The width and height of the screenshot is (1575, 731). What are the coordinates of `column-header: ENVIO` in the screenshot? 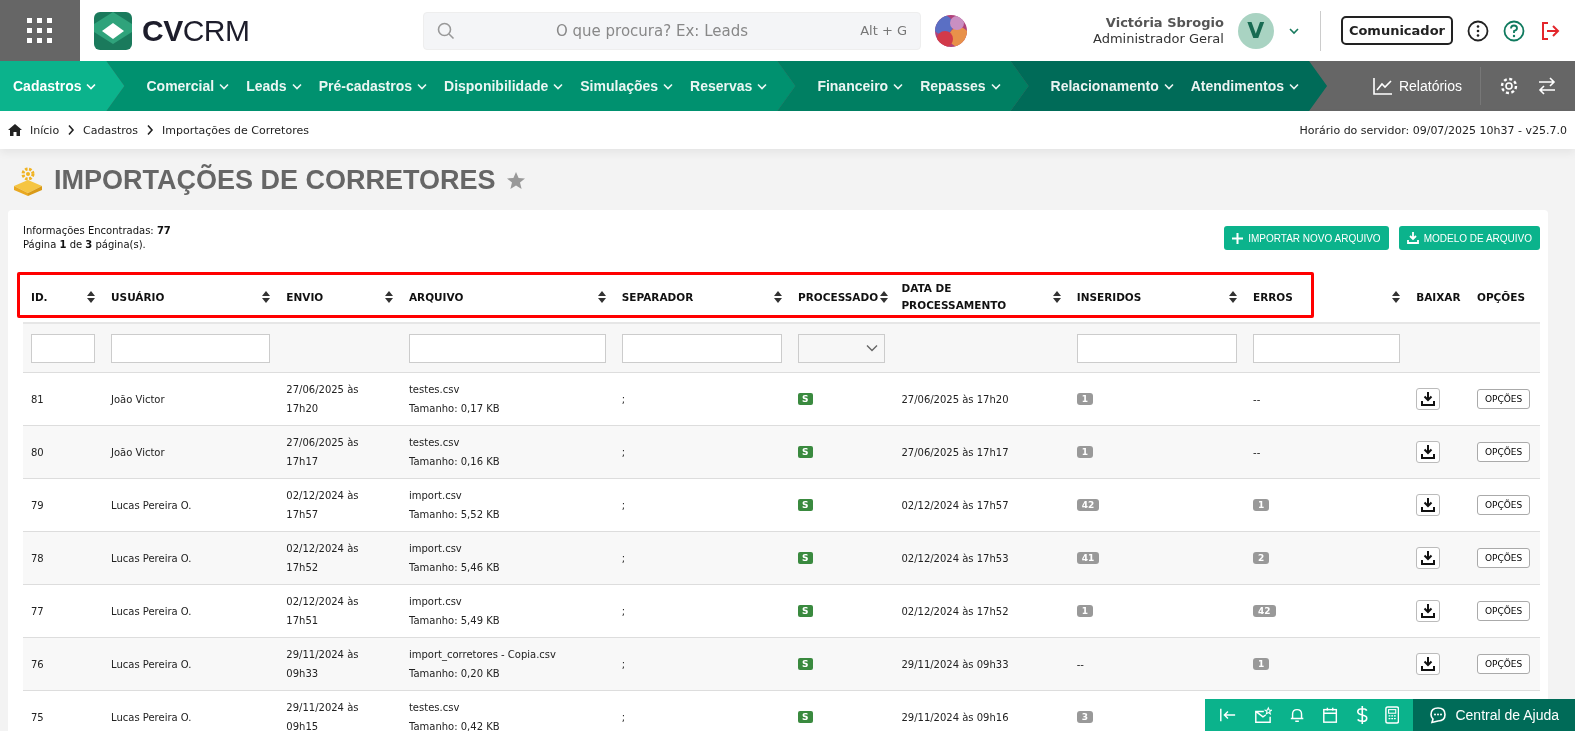 It's located at (305, 297).